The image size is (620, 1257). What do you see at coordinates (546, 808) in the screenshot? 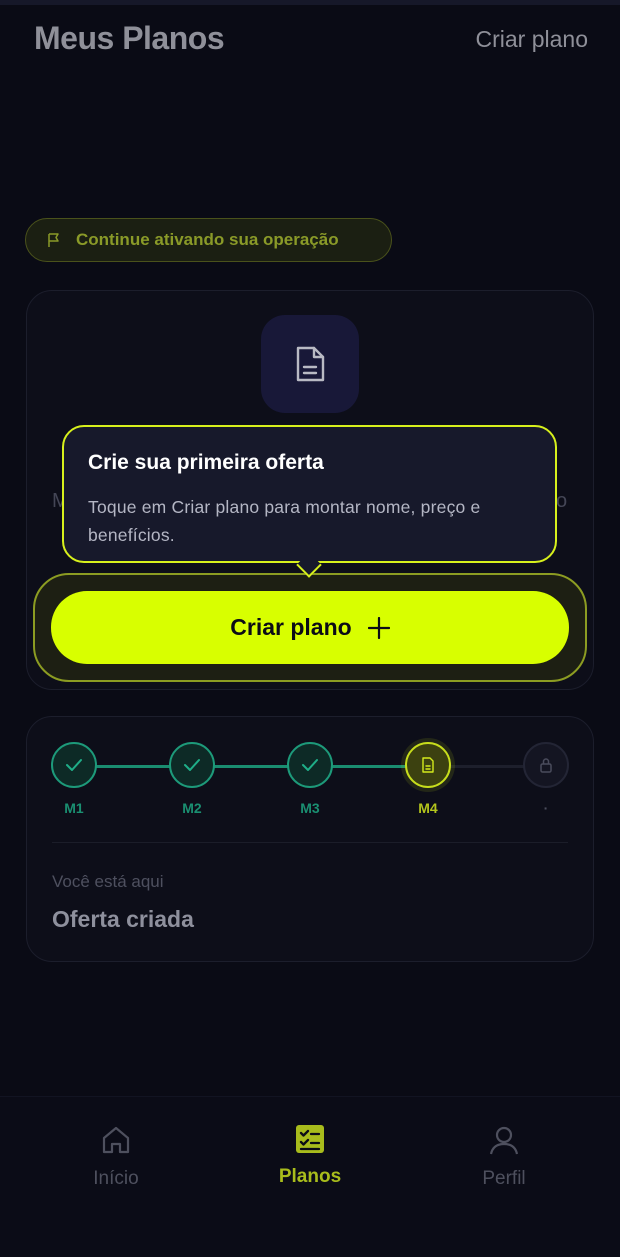
I see `step-label-locked: ·` at bounding box center [546, 808].